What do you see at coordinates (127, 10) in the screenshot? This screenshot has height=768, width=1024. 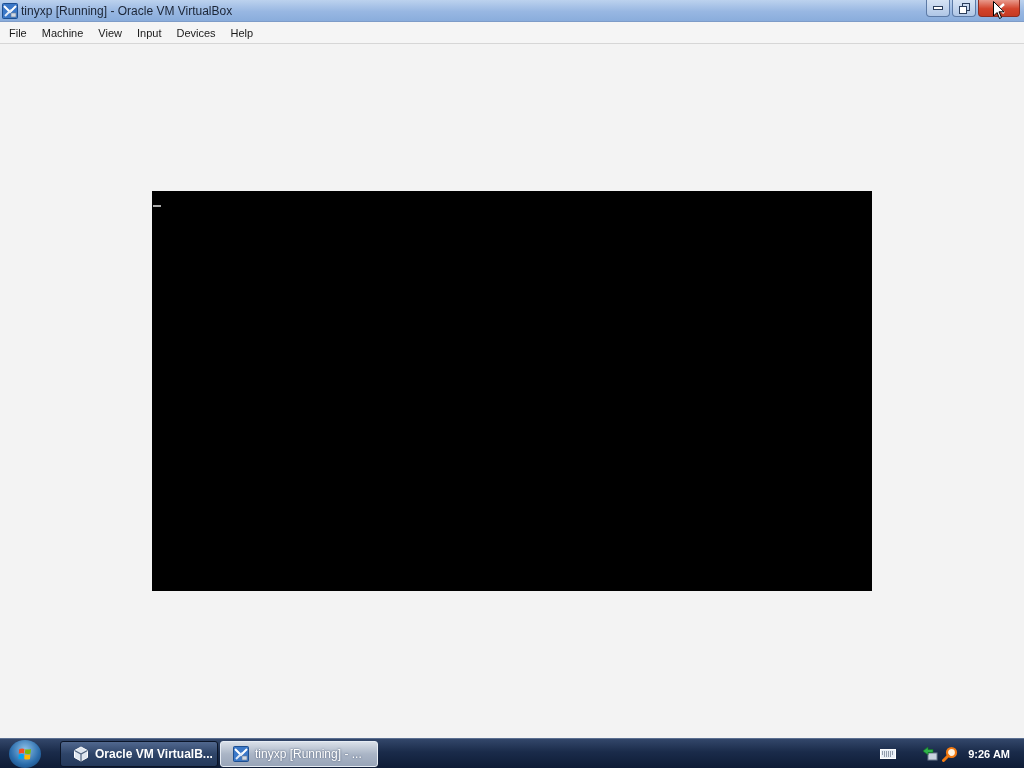 I see `window-title: tinyxp [Running] - Oracle VM VirtualBox` at bounding box center [127, 10].